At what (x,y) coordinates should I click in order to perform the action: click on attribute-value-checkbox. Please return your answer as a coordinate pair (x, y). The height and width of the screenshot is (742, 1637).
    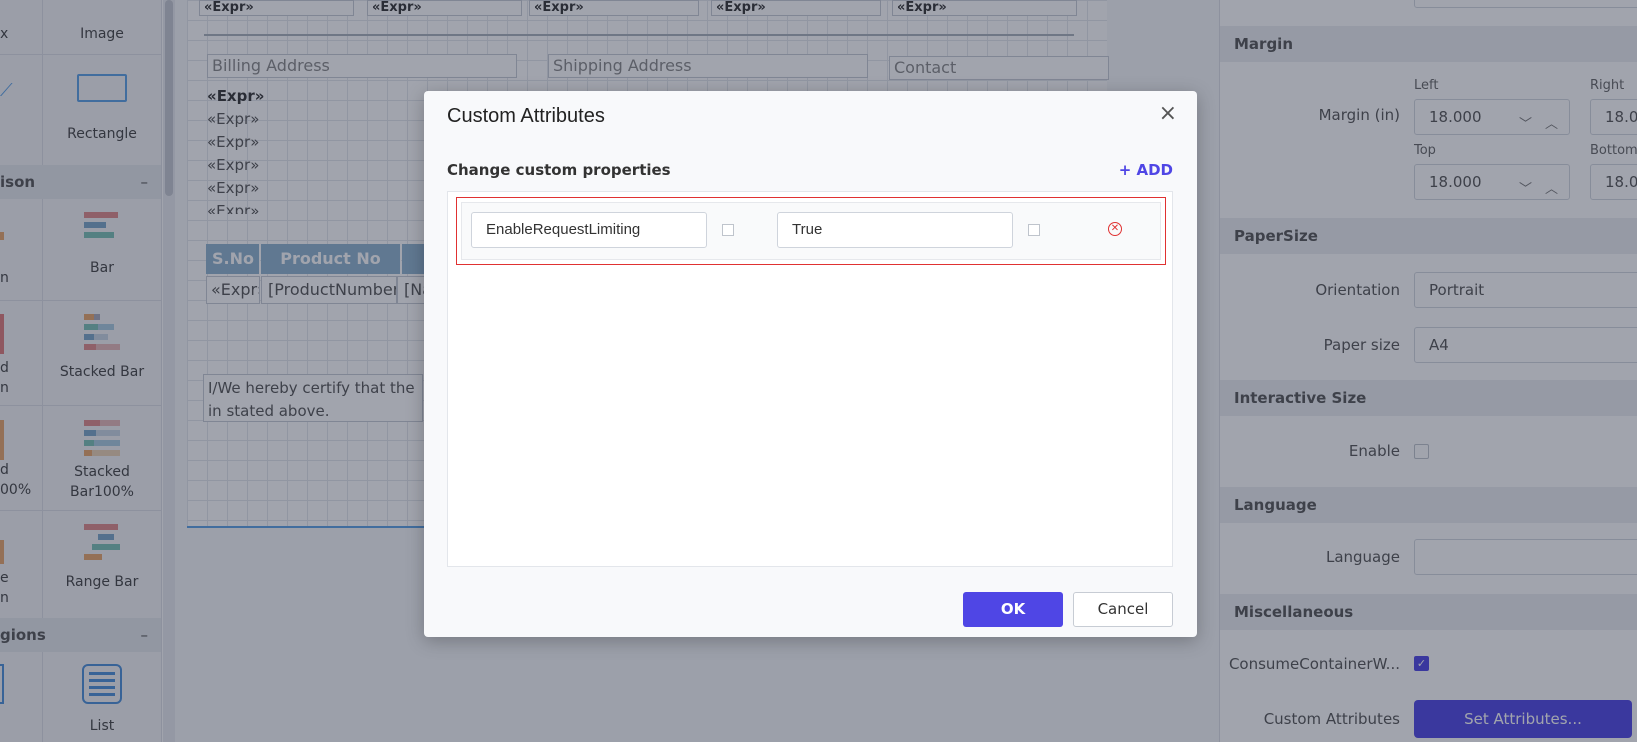
    Looking at the image, I should click on (1034, 230).